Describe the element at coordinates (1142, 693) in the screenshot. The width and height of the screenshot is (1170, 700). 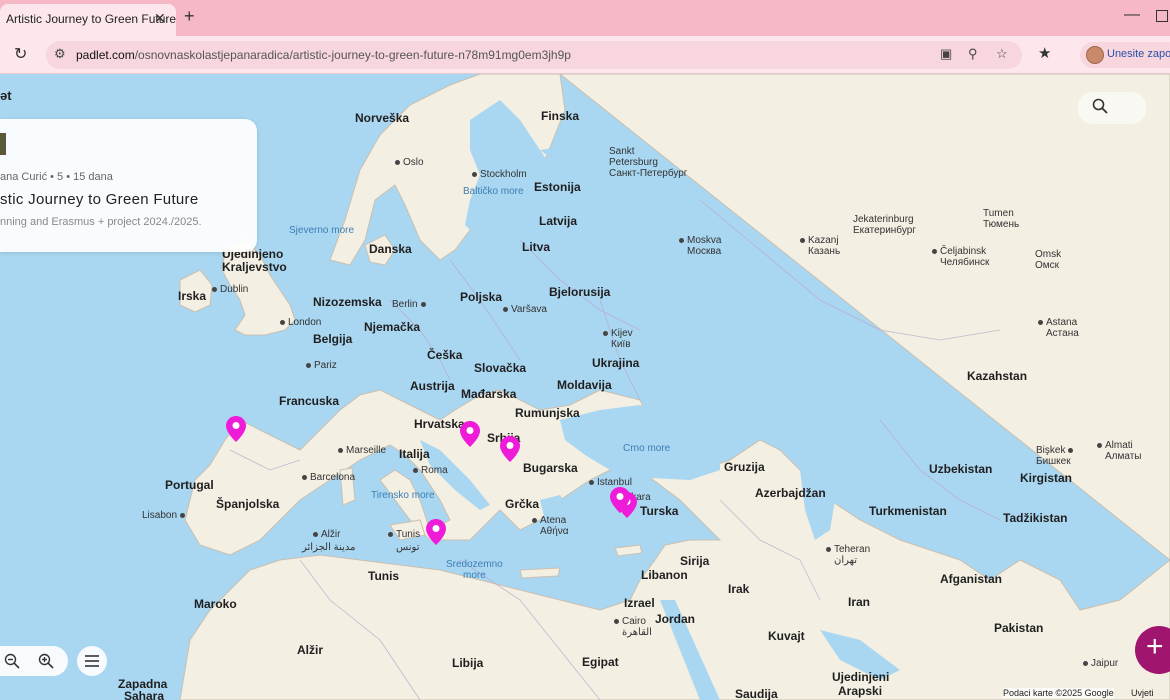
I see `terms-link: Uvjeti` at that location.